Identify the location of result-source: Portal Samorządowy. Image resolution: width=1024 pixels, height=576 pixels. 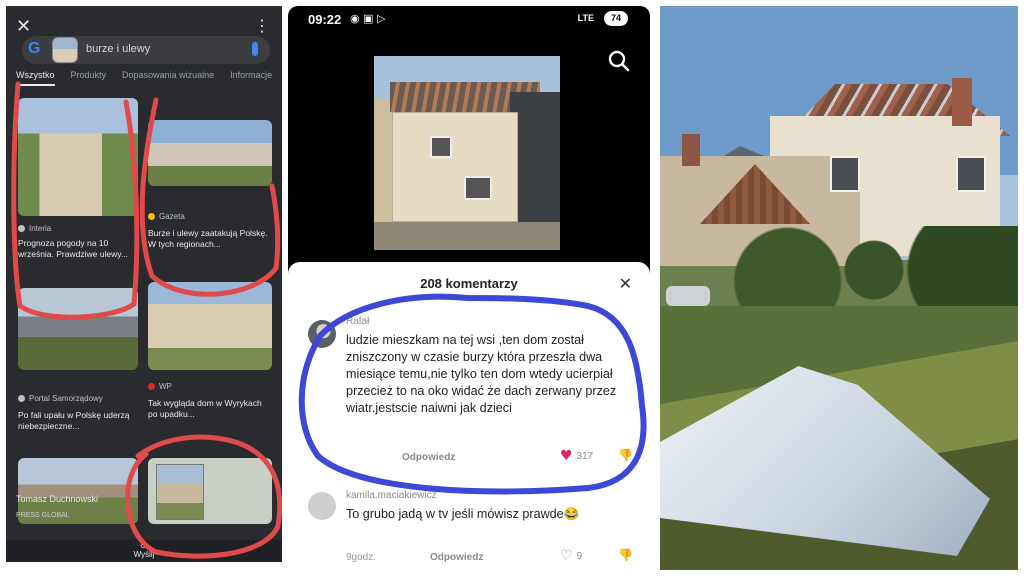
(60, 398).